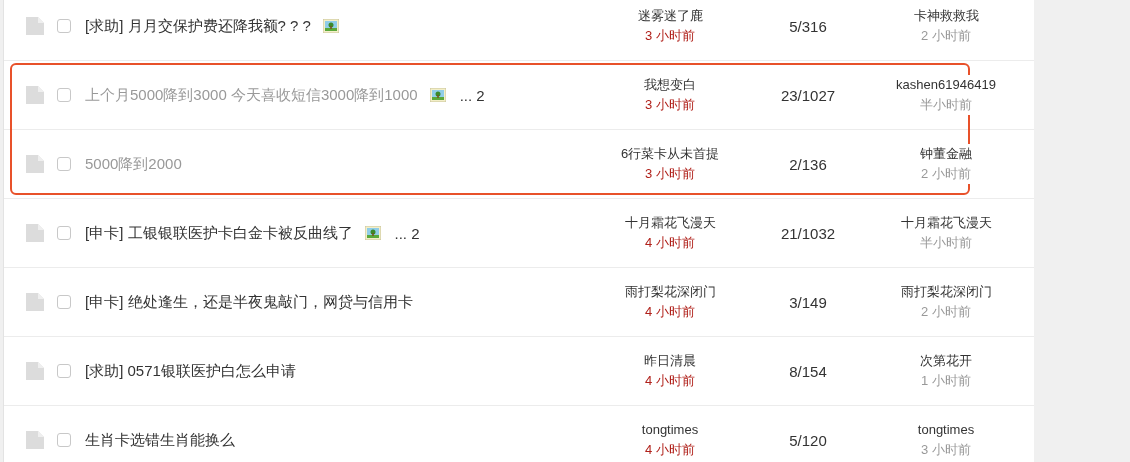  What do you see at coordinates (946, 85) in the screenshot?
I see `last-reply-user: kashen61946419` at bounding box center [946, 85].